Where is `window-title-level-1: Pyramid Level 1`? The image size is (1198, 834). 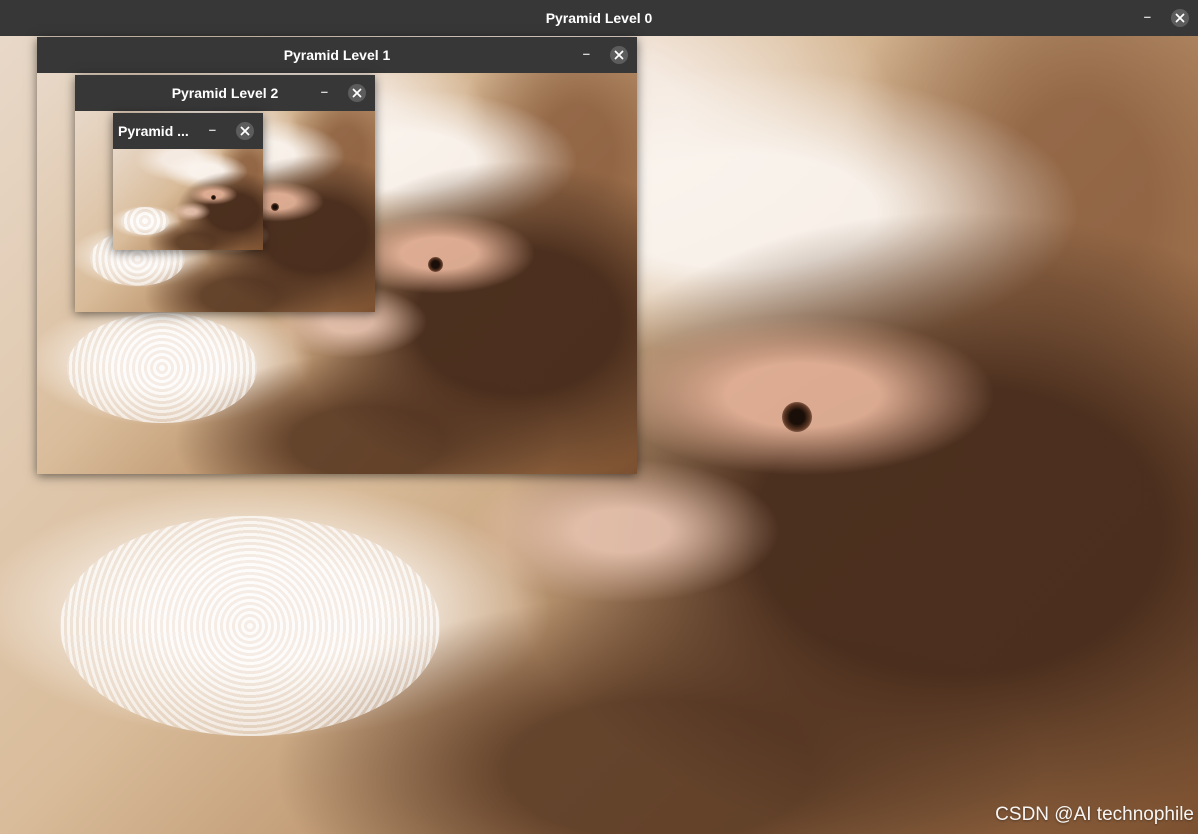 window-title-level-1: Pyramid Level 1 is located at coordinates (337, 55).